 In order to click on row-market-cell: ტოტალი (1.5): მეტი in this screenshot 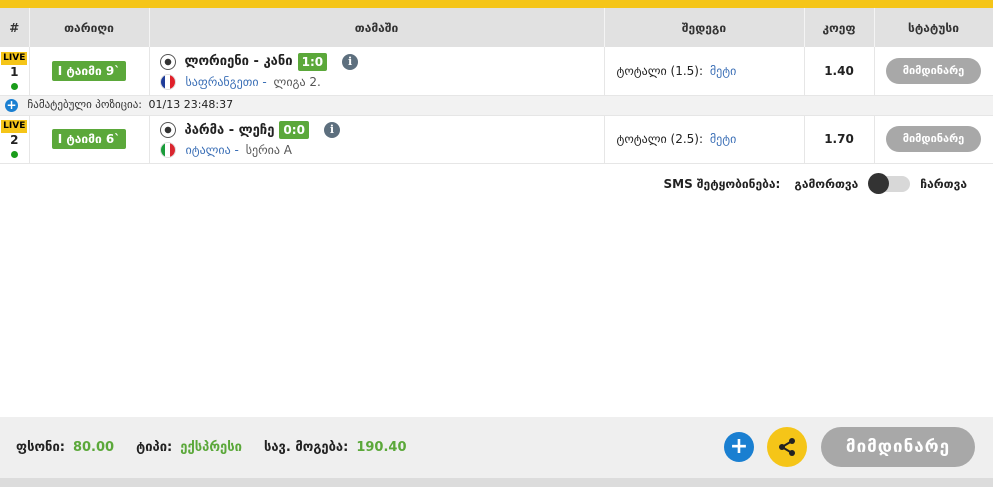, I will do `click(704, 71)`.